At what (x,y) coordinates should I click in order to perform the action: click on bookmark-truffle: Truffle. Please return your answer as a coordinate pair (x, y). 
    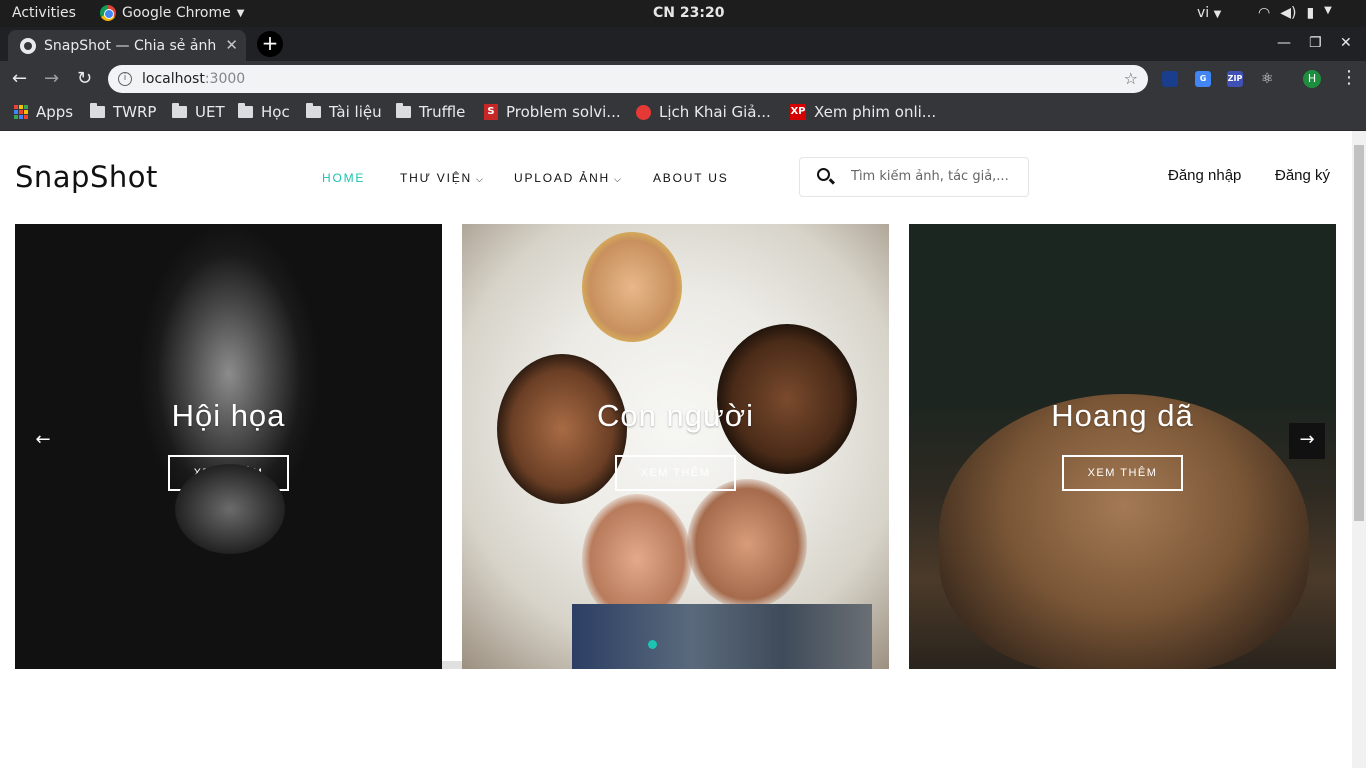
    Looking at the image, I should click on (430, 112).